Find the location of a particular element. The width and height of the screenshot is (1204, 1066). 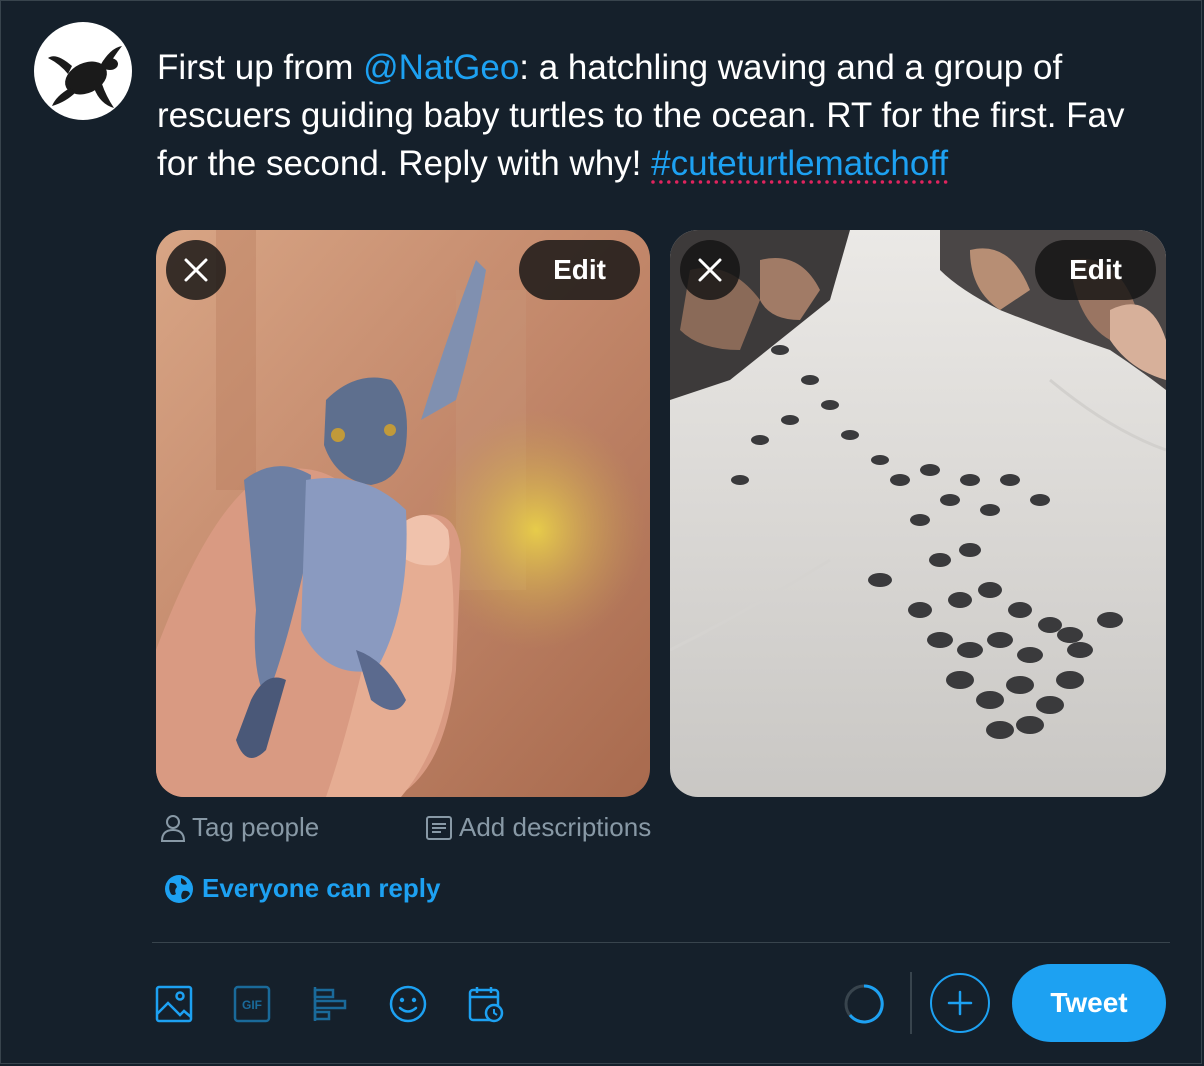

image-button is located at coordinates (174, 1004).